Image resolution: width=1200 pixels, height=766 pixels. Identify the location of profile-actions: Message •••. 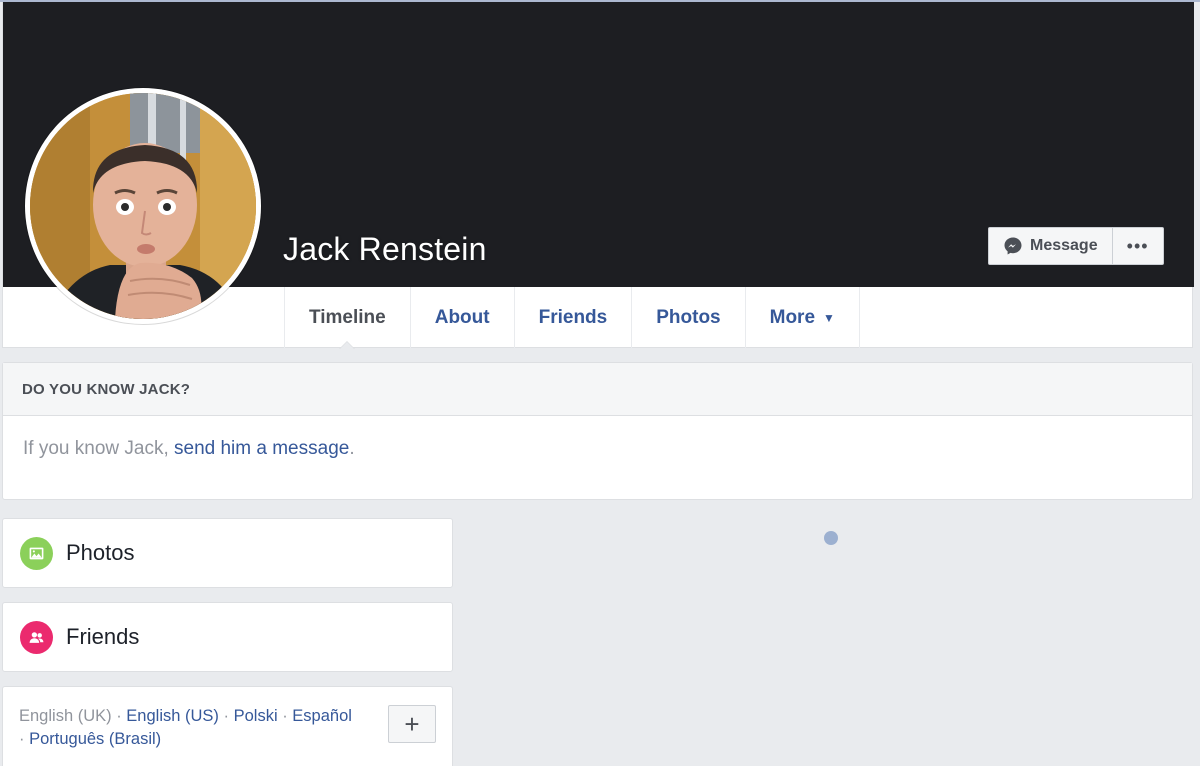
(1076, 246).